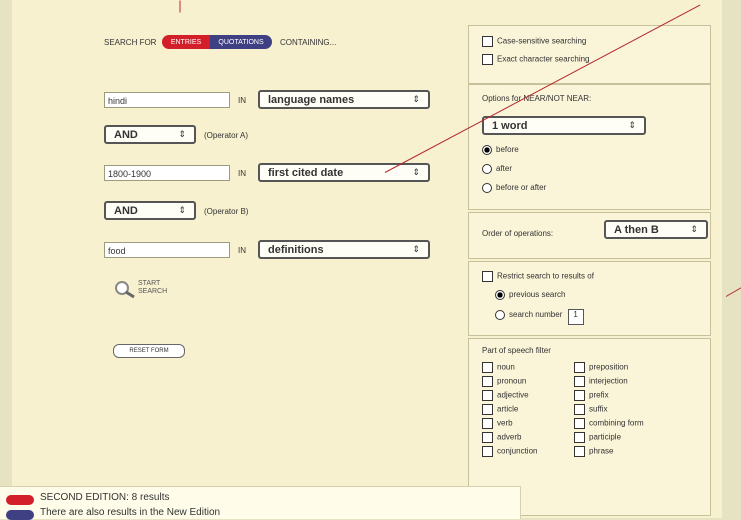  Describe the element at coordinates (167, 100) in the screenshot. I see `search-term-1-input: hindi` at that location.